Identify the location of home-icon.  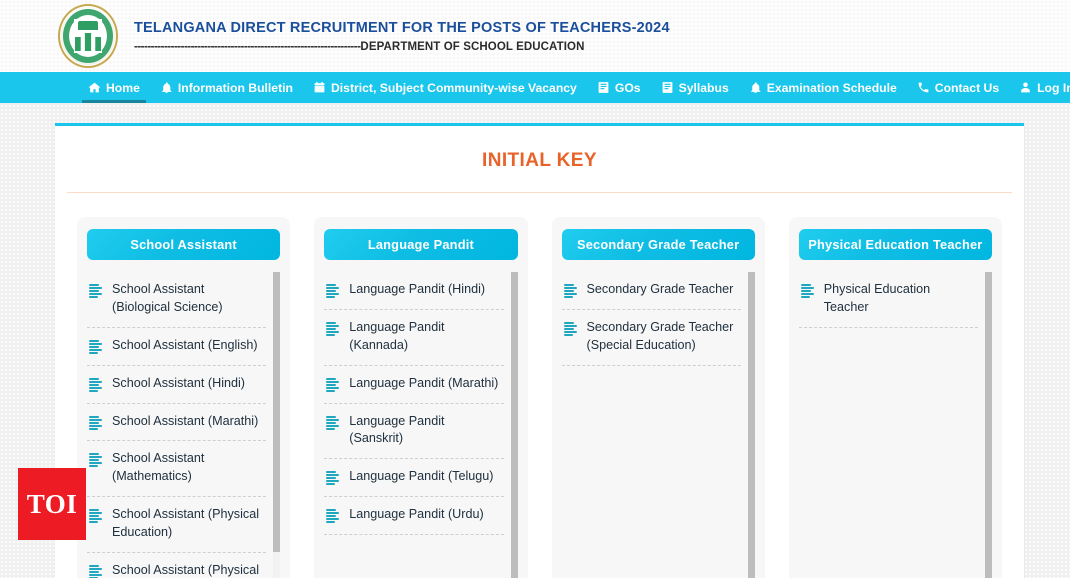
(94, 87).